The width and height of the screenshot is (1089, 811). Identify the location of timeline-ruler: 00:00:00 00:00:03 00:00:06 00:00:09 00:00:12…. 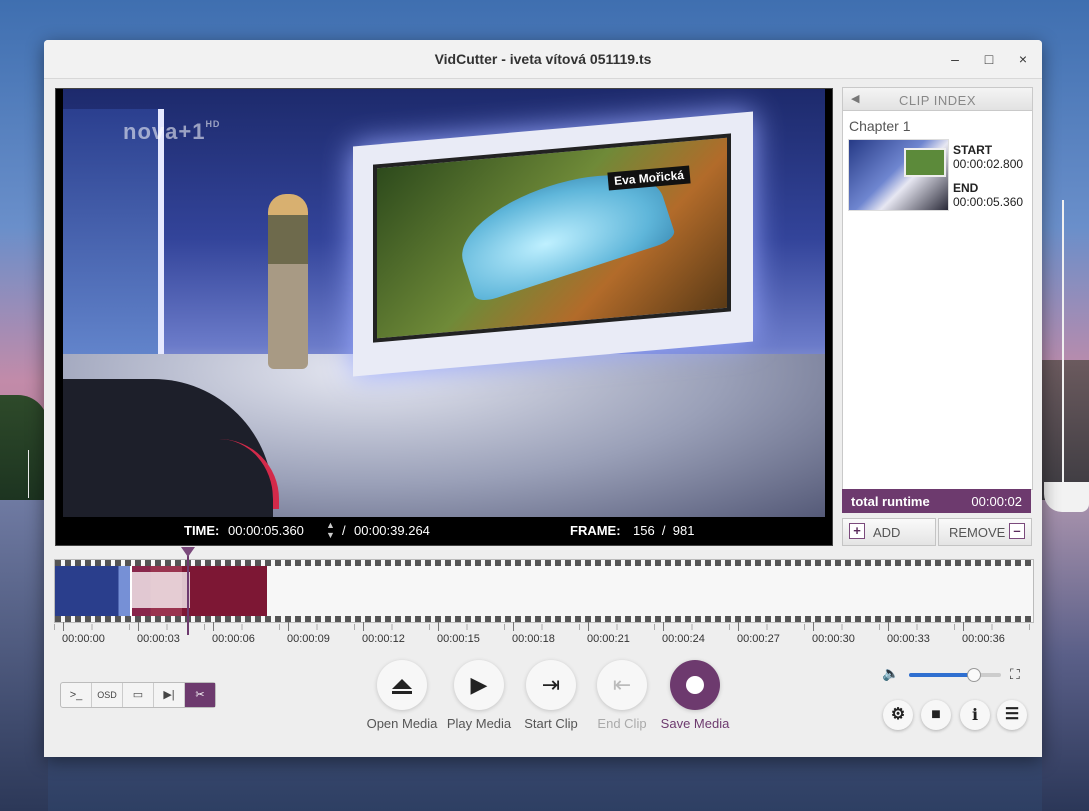
(544, 635).